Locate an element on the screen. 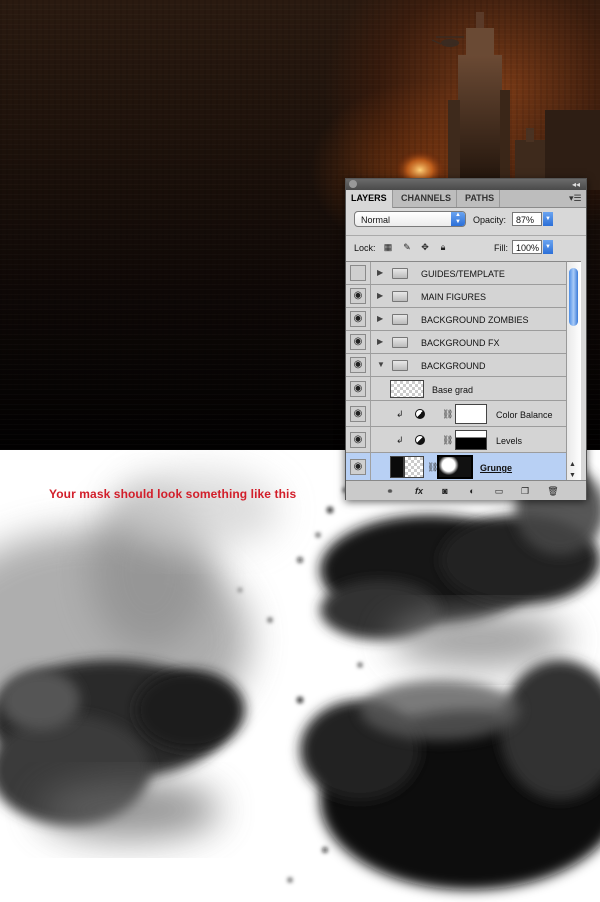  lock-position-icon: ✥ is located at coordinates (425, 247).